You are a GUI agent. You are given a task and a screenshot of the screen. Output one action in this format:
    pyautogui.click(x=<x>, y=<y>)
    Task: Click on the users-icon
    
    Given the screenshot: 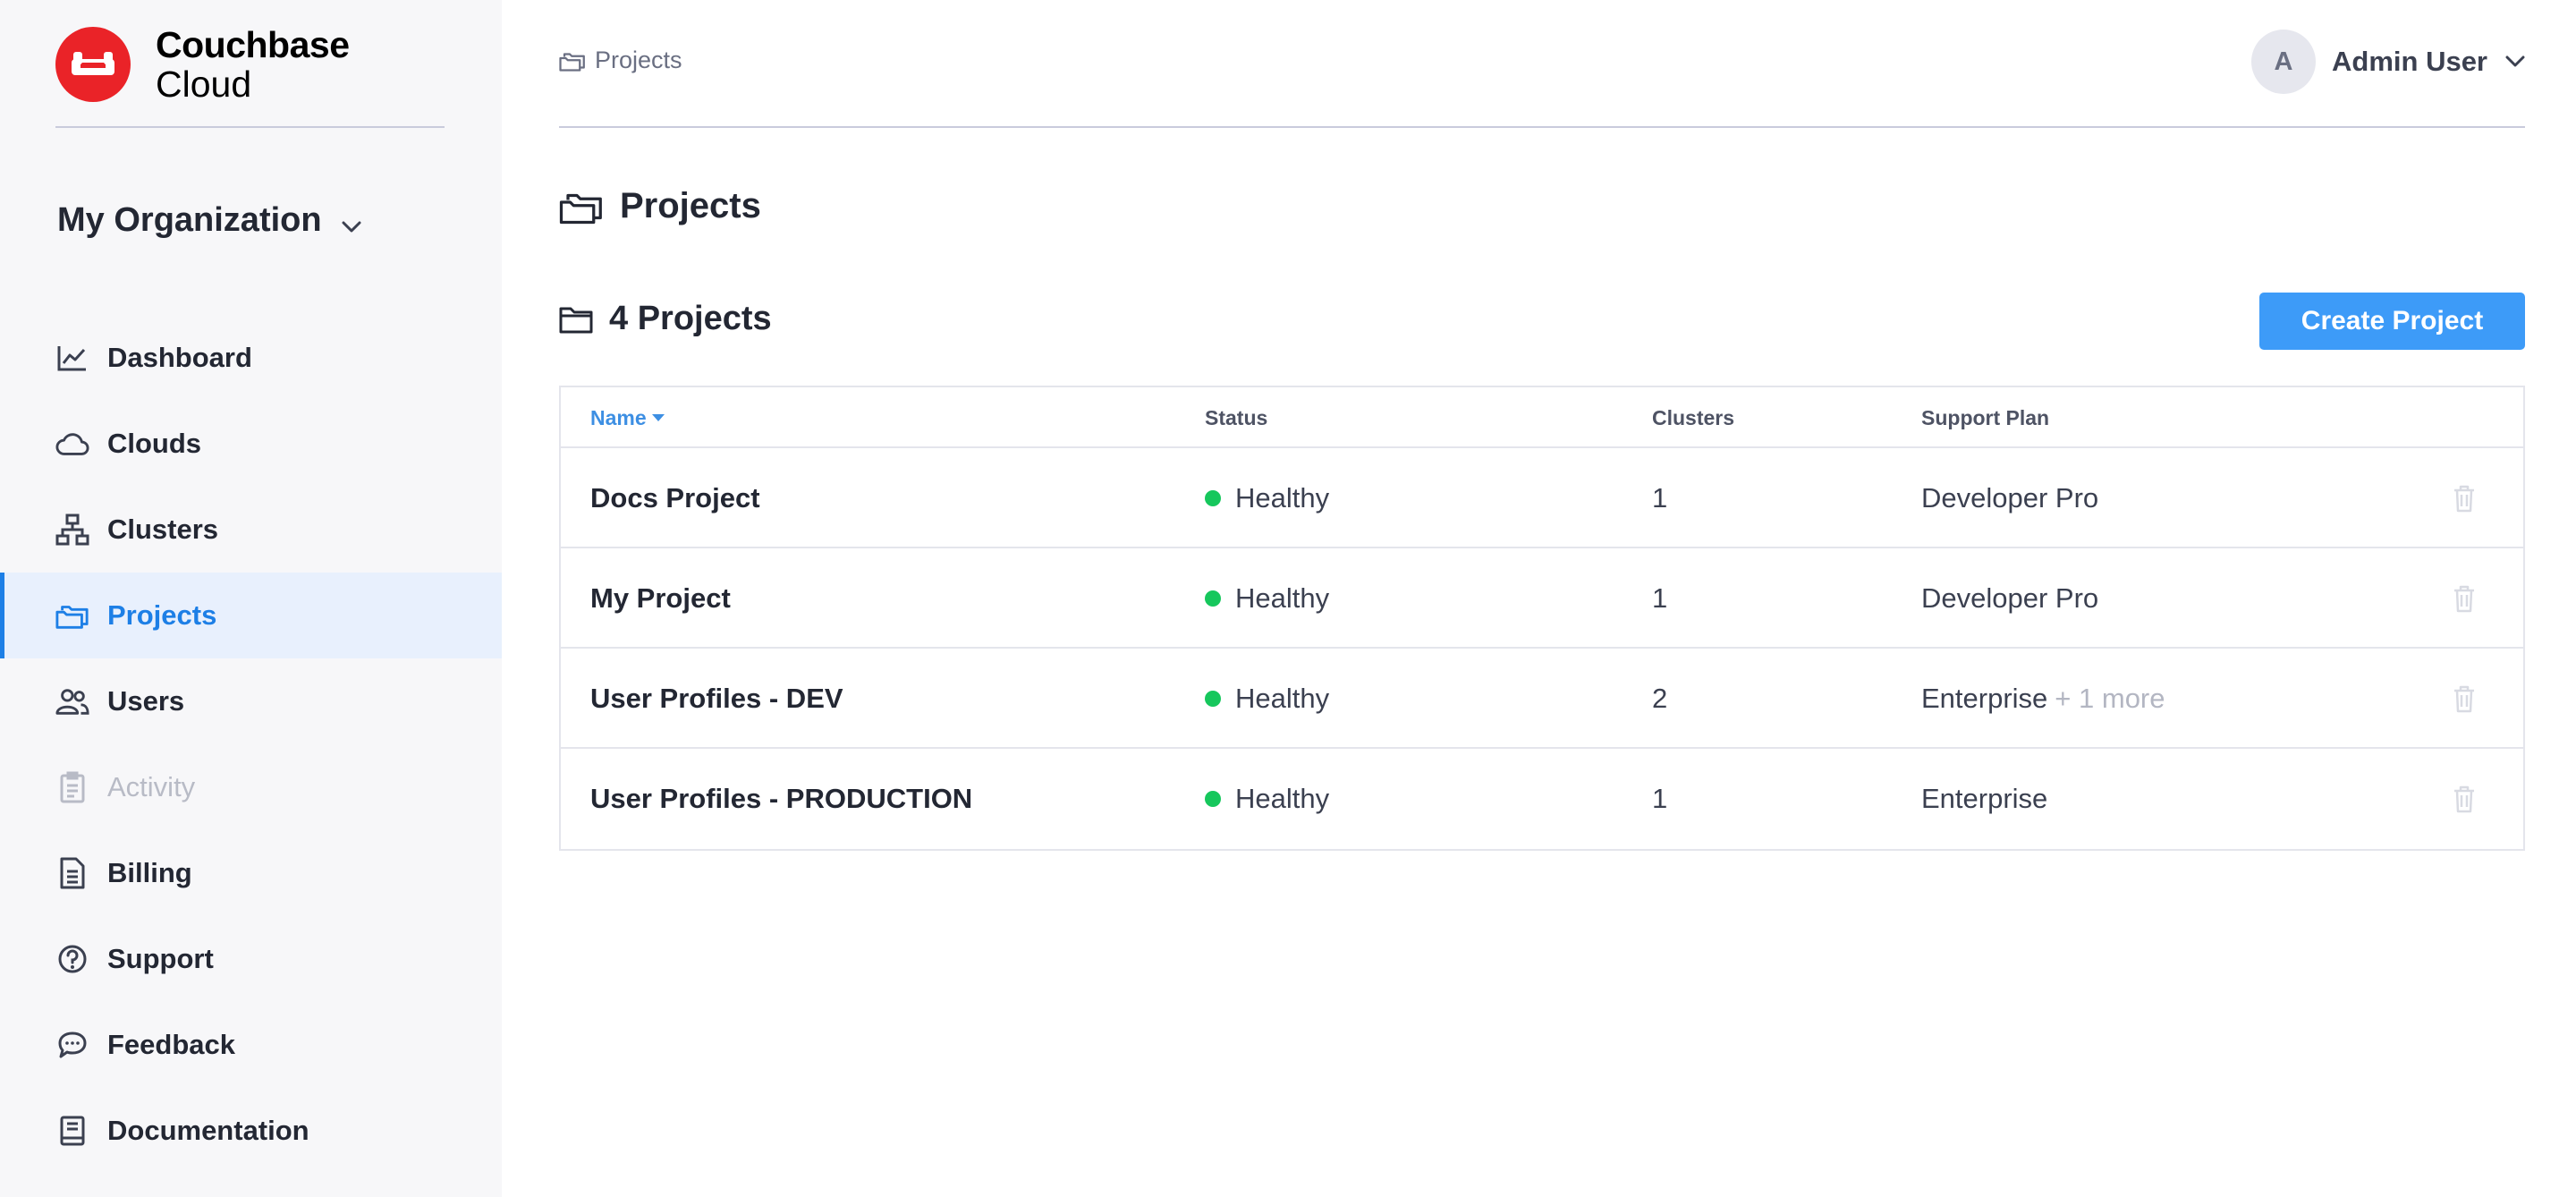 What is the action you would take?
    pyautogui.click(x=72, y=701)
    